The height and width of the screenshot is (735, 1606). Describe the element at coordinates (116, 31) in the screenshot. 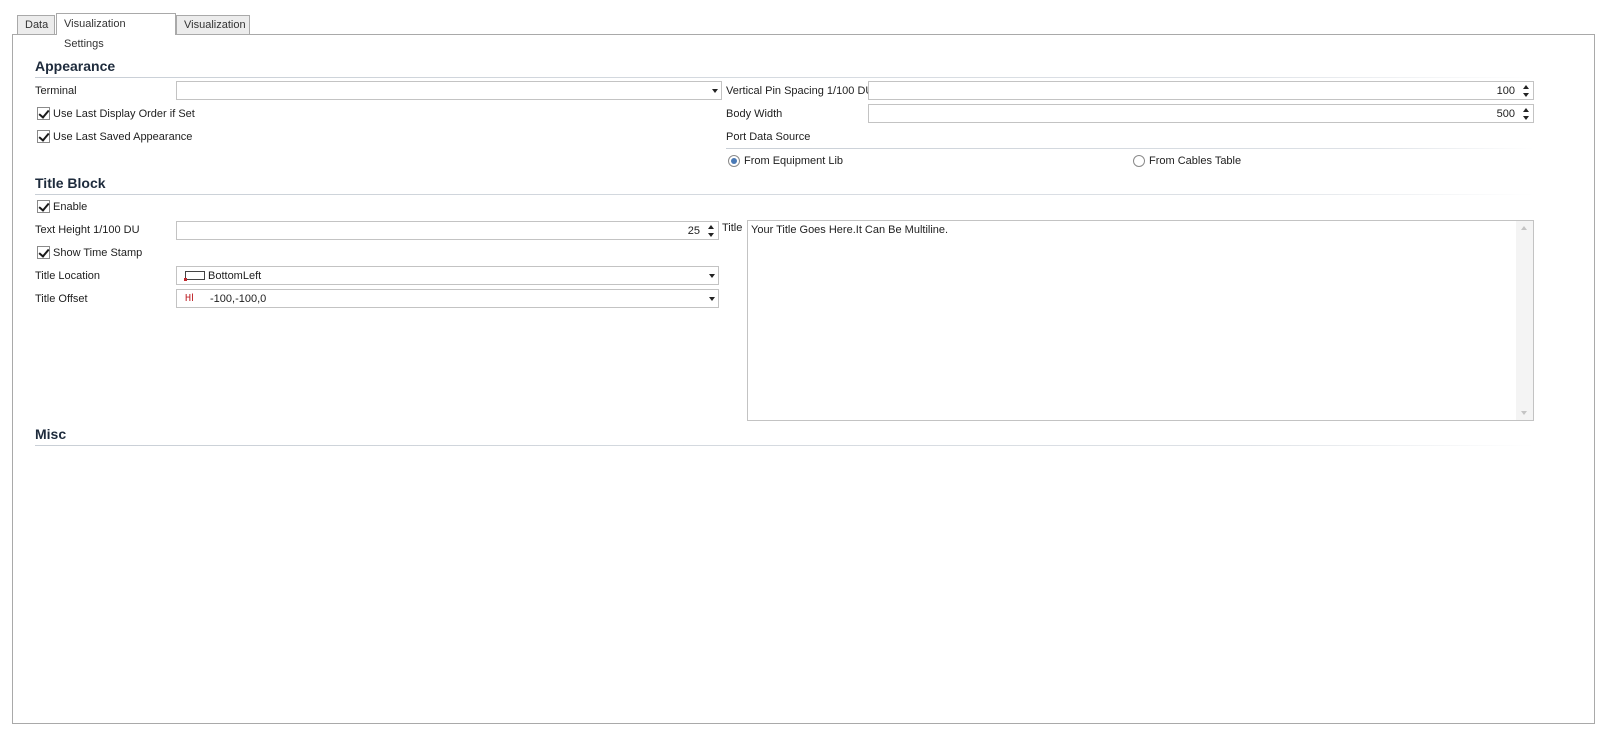

I see `tab-visualization-settings: Visualization Settings` at that location.